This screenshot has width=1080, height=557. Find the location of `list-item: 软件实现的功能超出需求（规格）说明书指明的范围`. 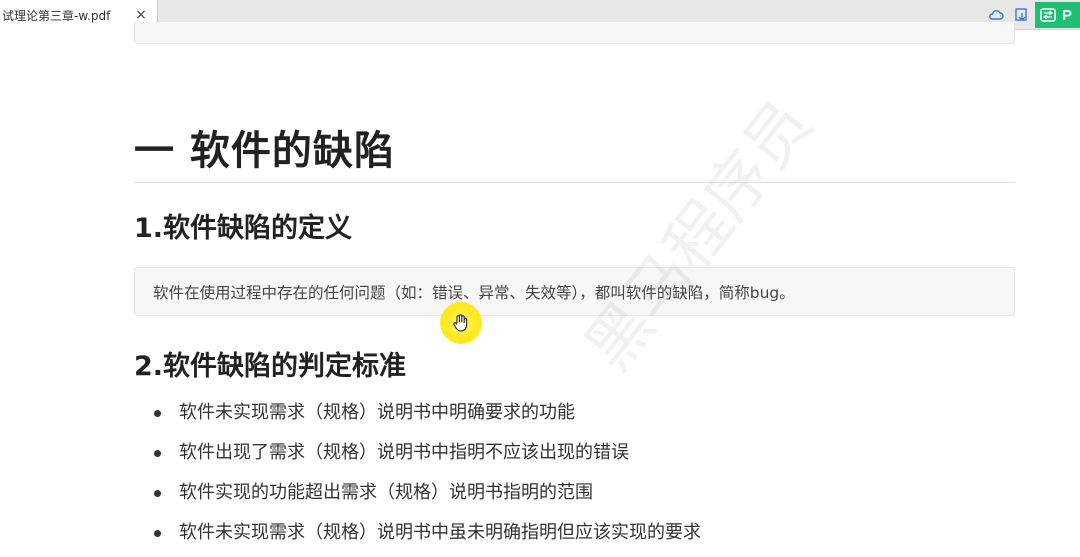

list-item: 软件实现的功能超出需求（规格）说明书指明的范围 is located at coordinates (427, 498).